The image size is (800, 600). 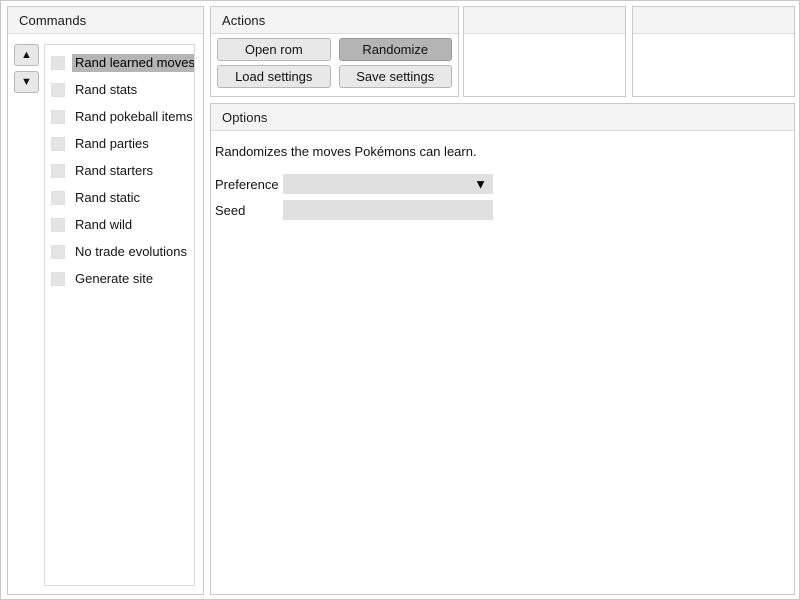 I want to click on actions-row-2: Load settings Save settings, so click(x=334, y=76).